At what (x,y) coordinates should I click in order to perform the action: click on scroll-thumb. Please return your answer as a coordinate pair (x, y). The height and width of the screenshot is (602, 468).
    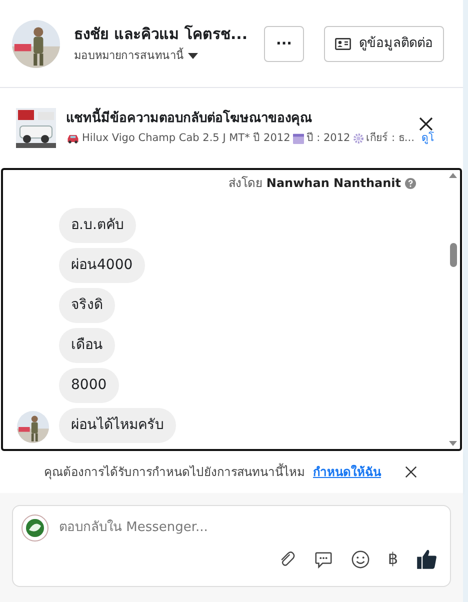
    Looking at the image, I should click on (453, 254).